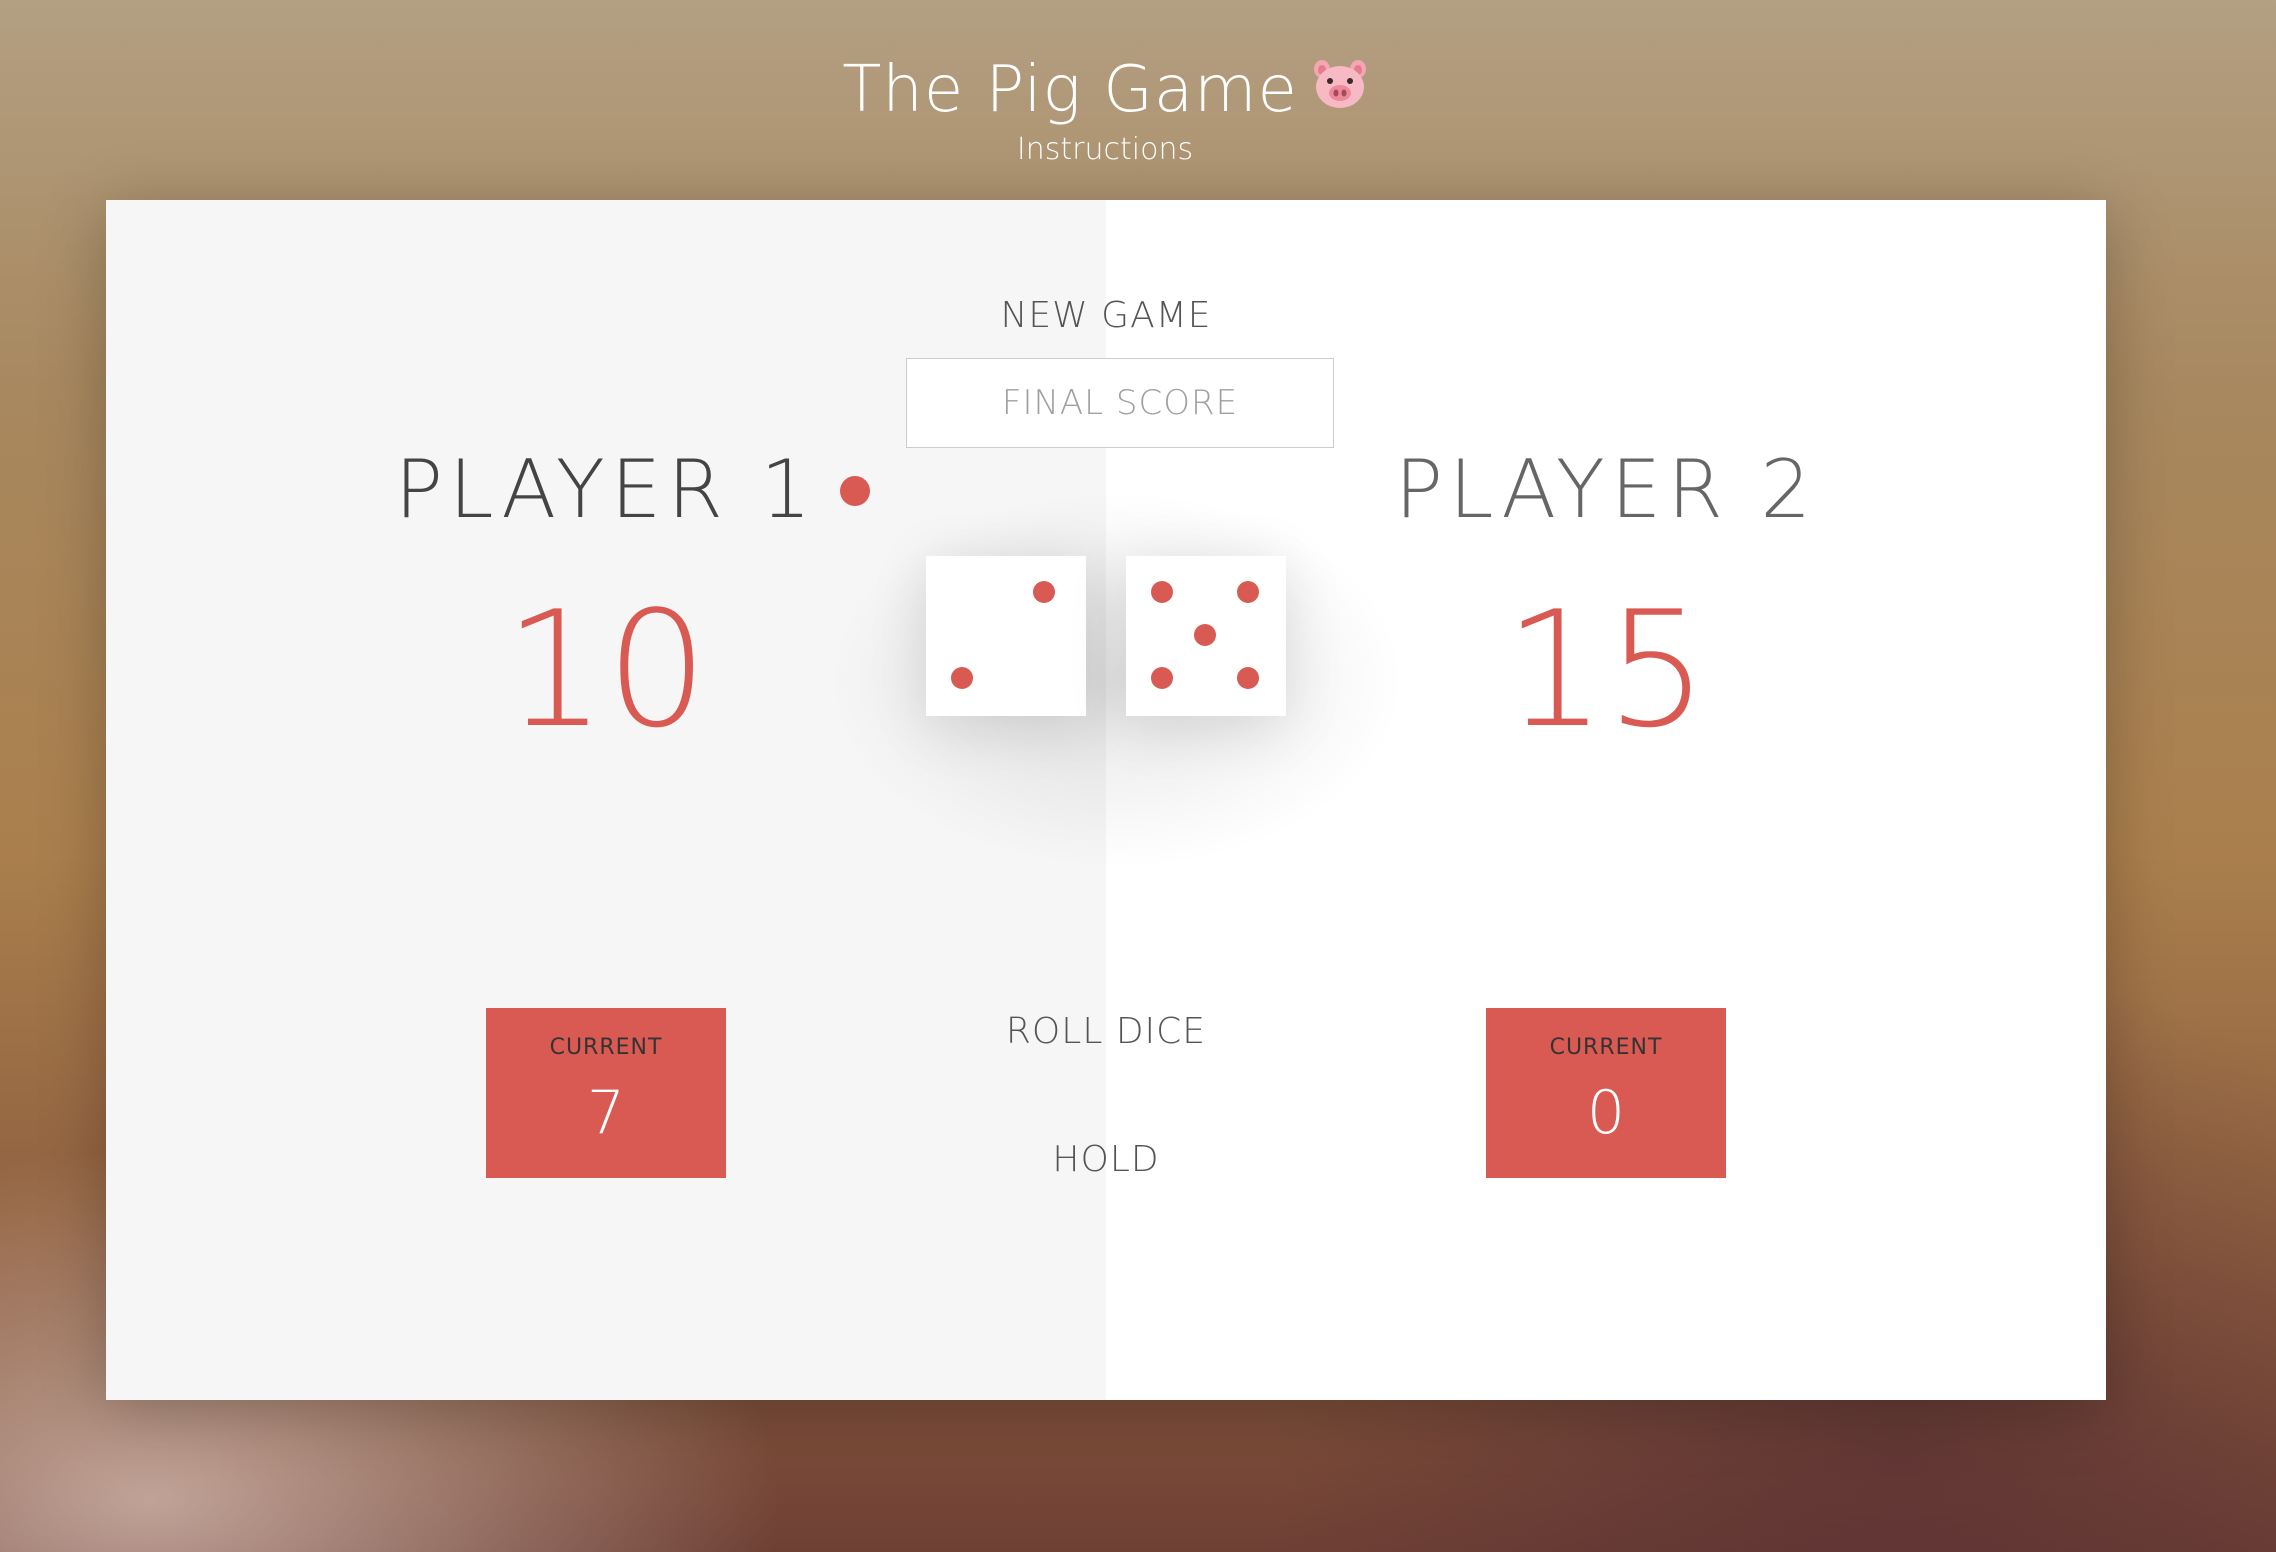 The height and width of the screenshot is (1552, 2276). What do you see at coordinates (1116, 680) in the screenshot?
I see `dice-shadow` at bounding box center [1116, 680].